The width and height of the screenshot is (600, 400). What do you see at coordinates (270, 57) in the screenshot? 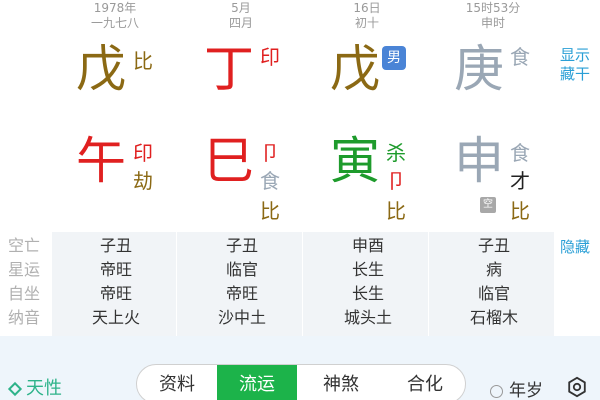
I see `month-stem-god: 印` at bounding box center [270, 57].